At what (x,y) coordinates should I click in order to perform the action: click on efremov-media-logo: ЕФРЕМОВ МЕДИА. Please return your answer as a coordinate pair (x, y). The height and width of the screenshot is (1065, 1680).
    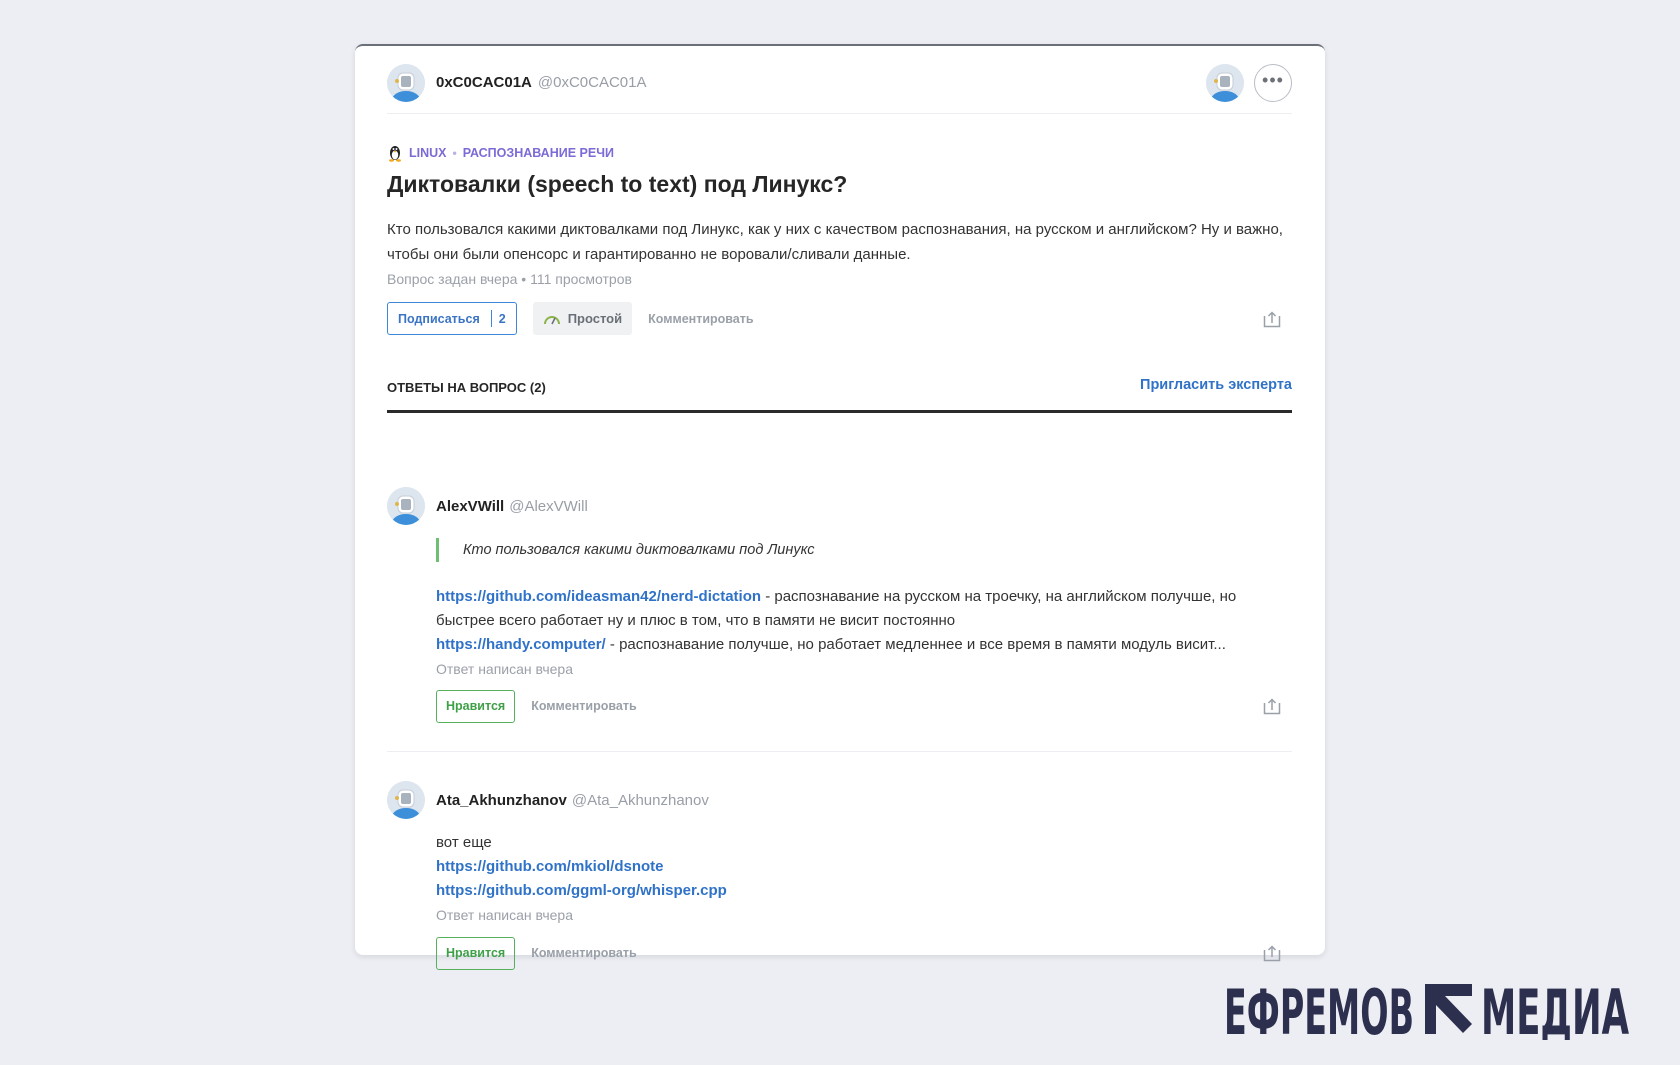
    Looking at the image, I should click on (1428, 1010).